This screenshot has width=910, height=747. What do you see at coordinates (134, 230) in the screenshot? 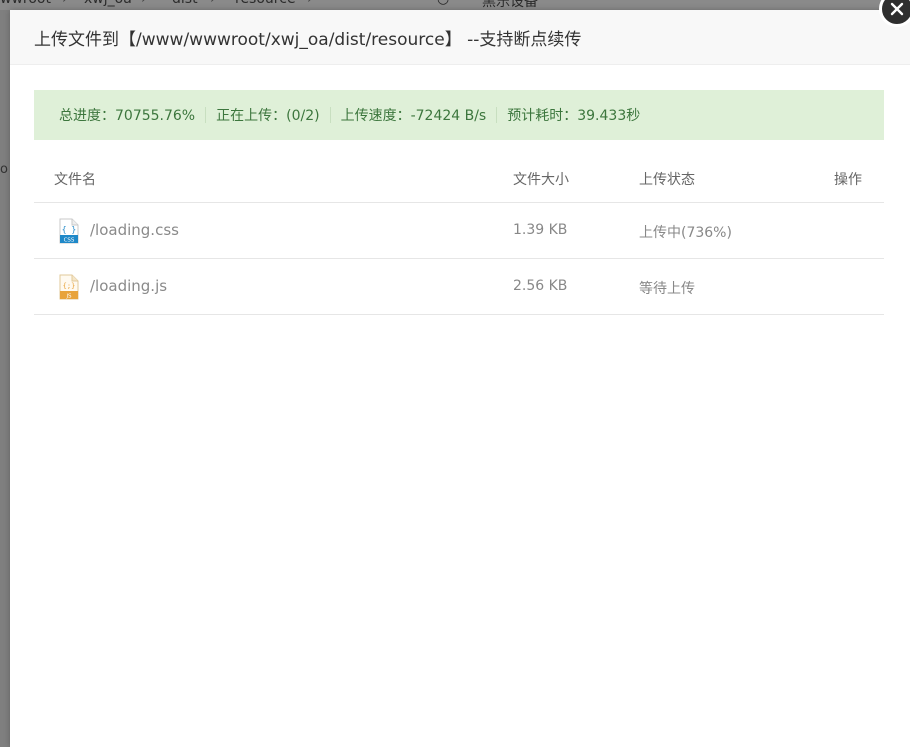
I see `file-name: /loading.css` at bounding box center [134, 230].